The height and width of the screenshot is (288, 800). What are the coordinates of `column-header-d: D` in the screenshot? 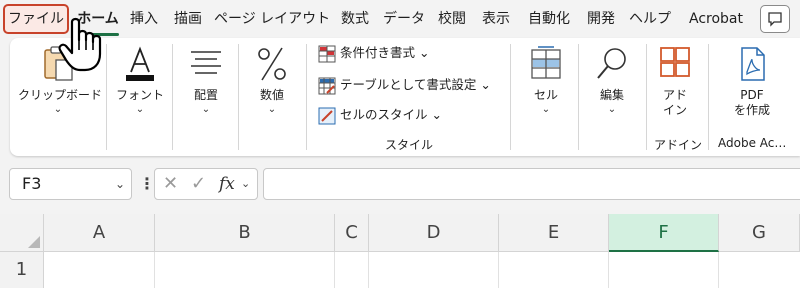 It's located at (434, 233).